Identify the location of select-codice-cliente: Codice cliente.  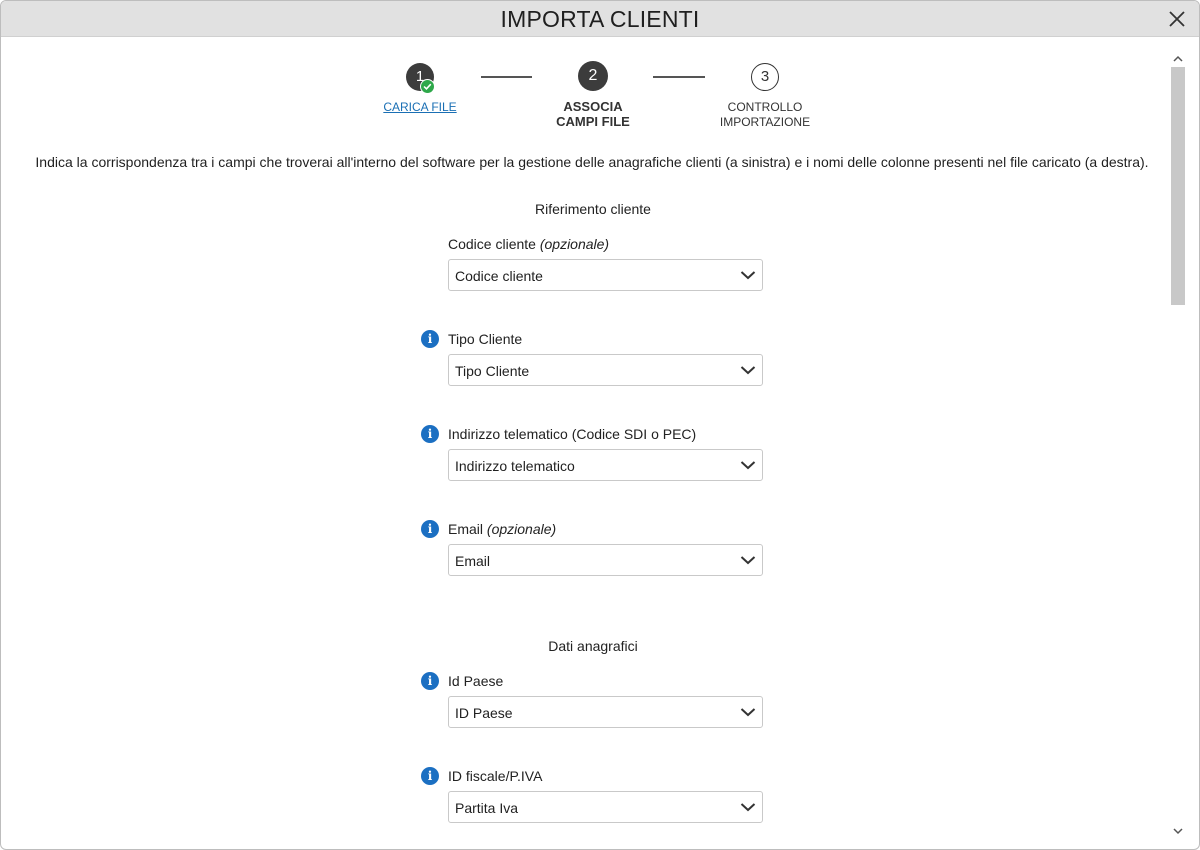
(605, 275).